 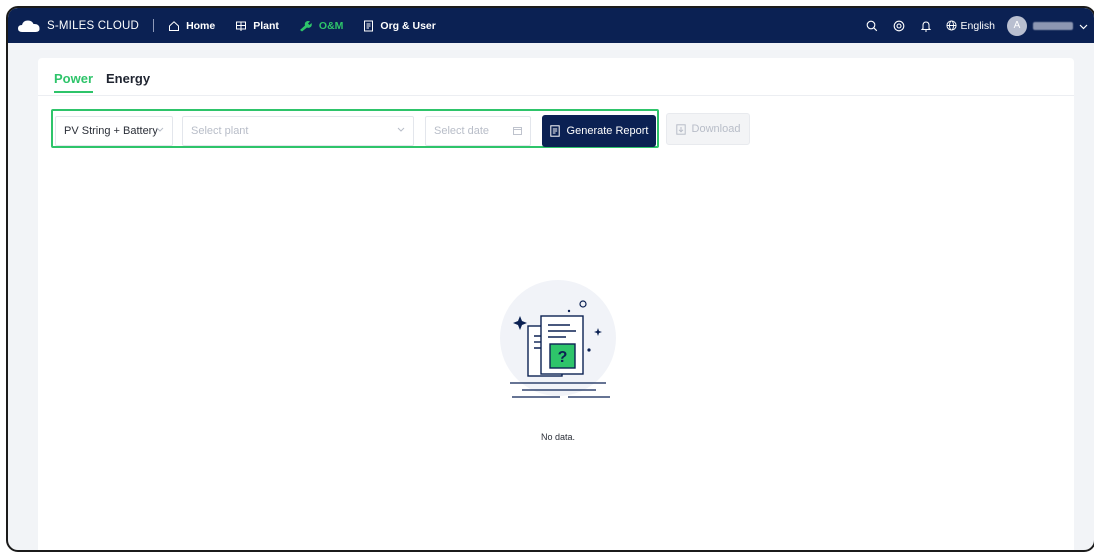 What do you see at coordinates (680, 129) in the screenshot?
I see `download-icon` at bounding box center [680, 129].